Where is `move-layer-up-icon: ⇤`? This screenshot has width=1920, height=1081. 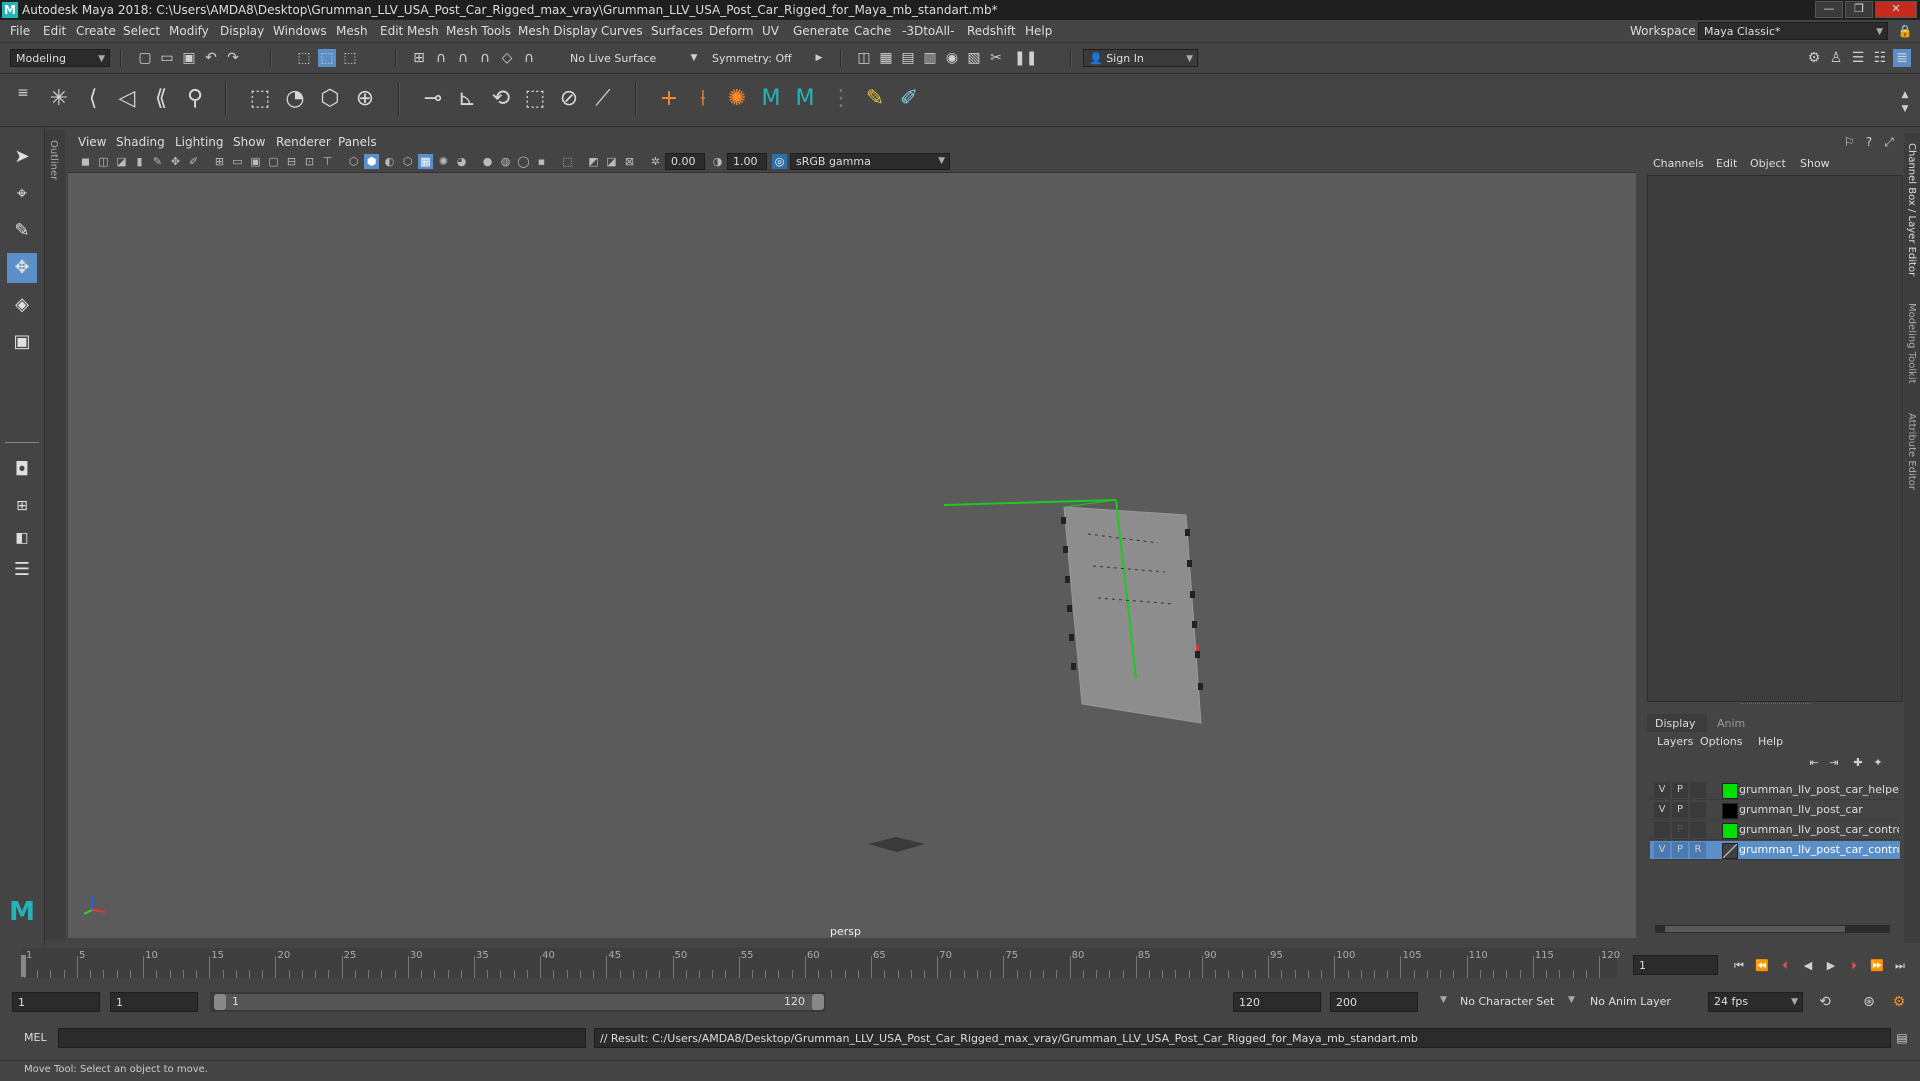
move-layer-up-icon: ⇤ is located at coordinates (1814, 763).